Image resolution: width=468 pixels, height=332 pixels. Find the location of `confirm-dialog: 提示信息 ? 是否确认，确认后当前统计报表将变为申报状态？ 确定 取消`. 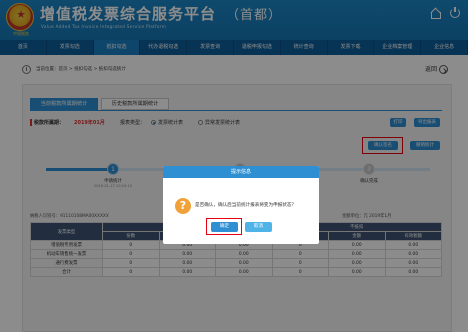

confirm-dialog: 提示信息 ? 是否确认，确认后当前统计报表将变为申报状态？ 确定 取消 is located at coordinates (241, 205).